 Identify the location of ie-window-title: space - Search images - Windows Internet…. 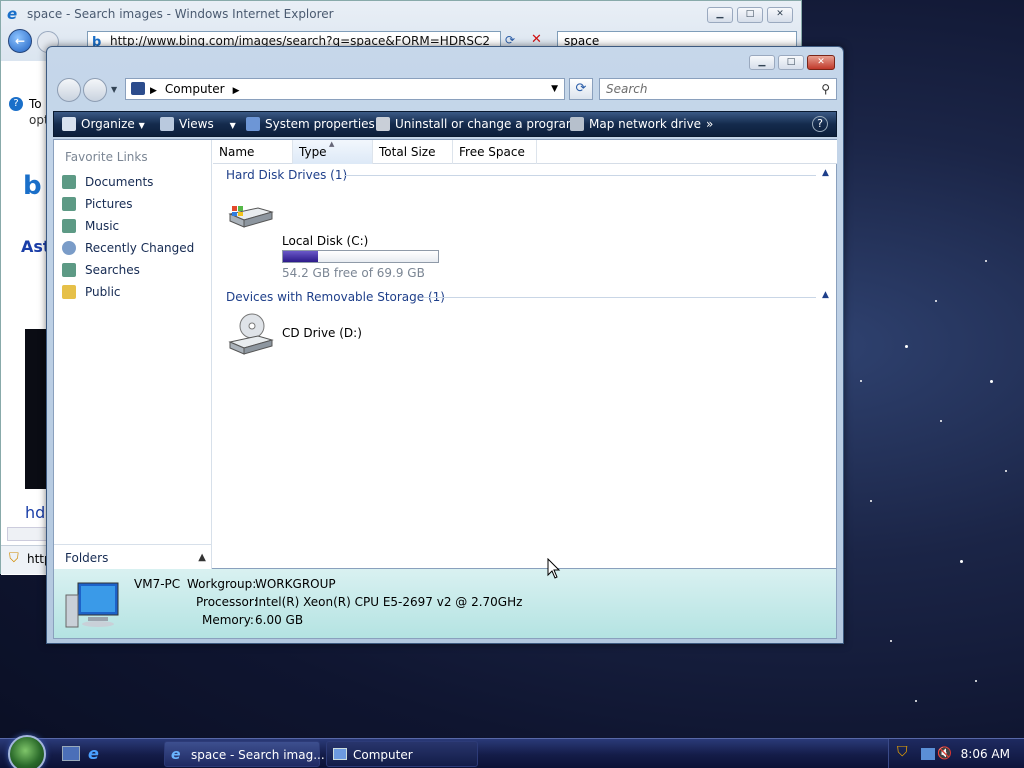
(180, 14).